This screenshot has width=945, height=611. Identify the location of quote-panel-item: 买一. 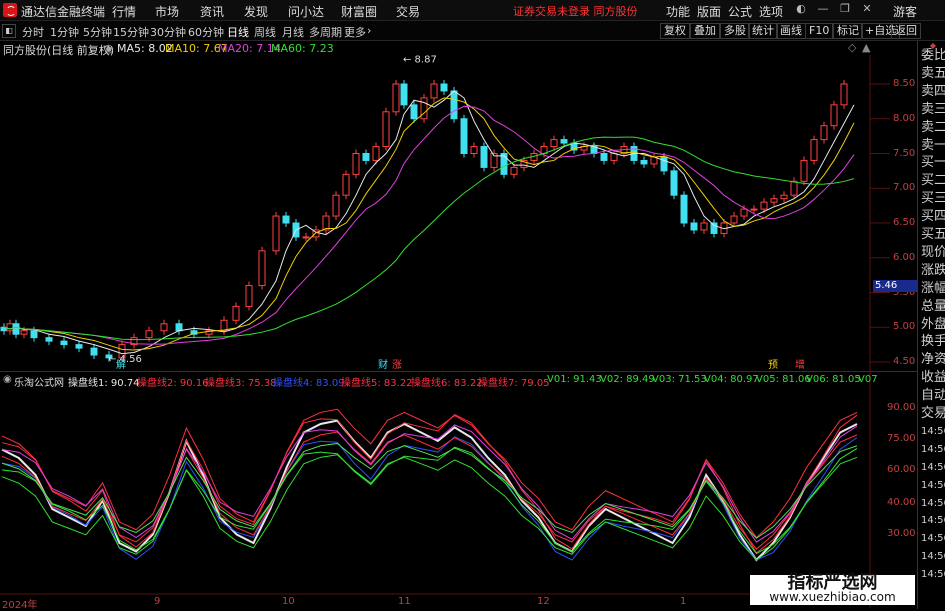
(933, 163).